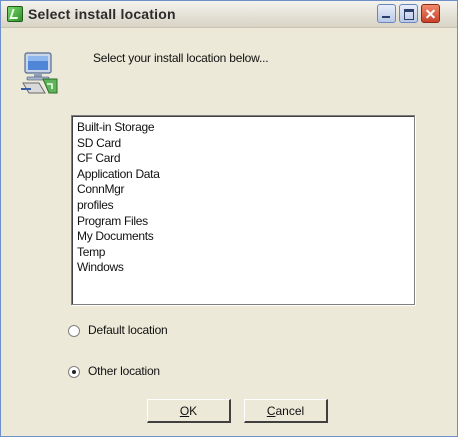 This screenshot has height=437, width=458. I want to click on close-button, so click(430, 13).